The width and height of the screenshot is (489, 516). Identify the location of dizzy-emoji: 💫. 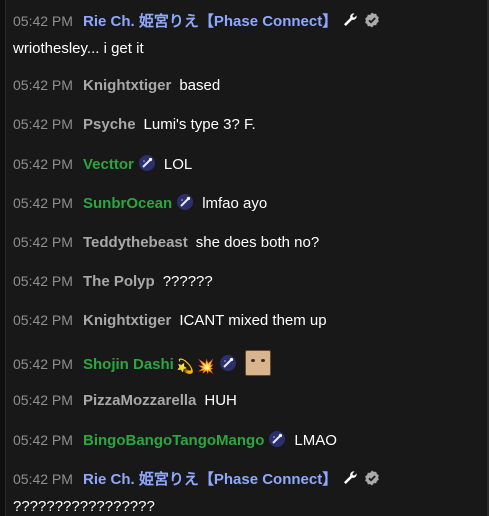
(185, 366).